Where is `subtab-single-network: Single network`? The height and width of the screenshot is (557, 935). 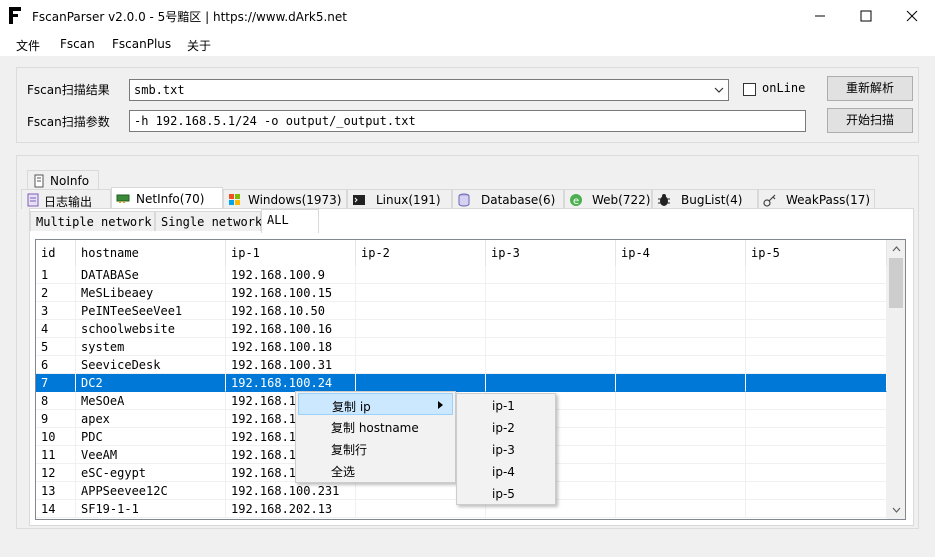 subtab-single-network: Single network is located at coordinates (208, 221).